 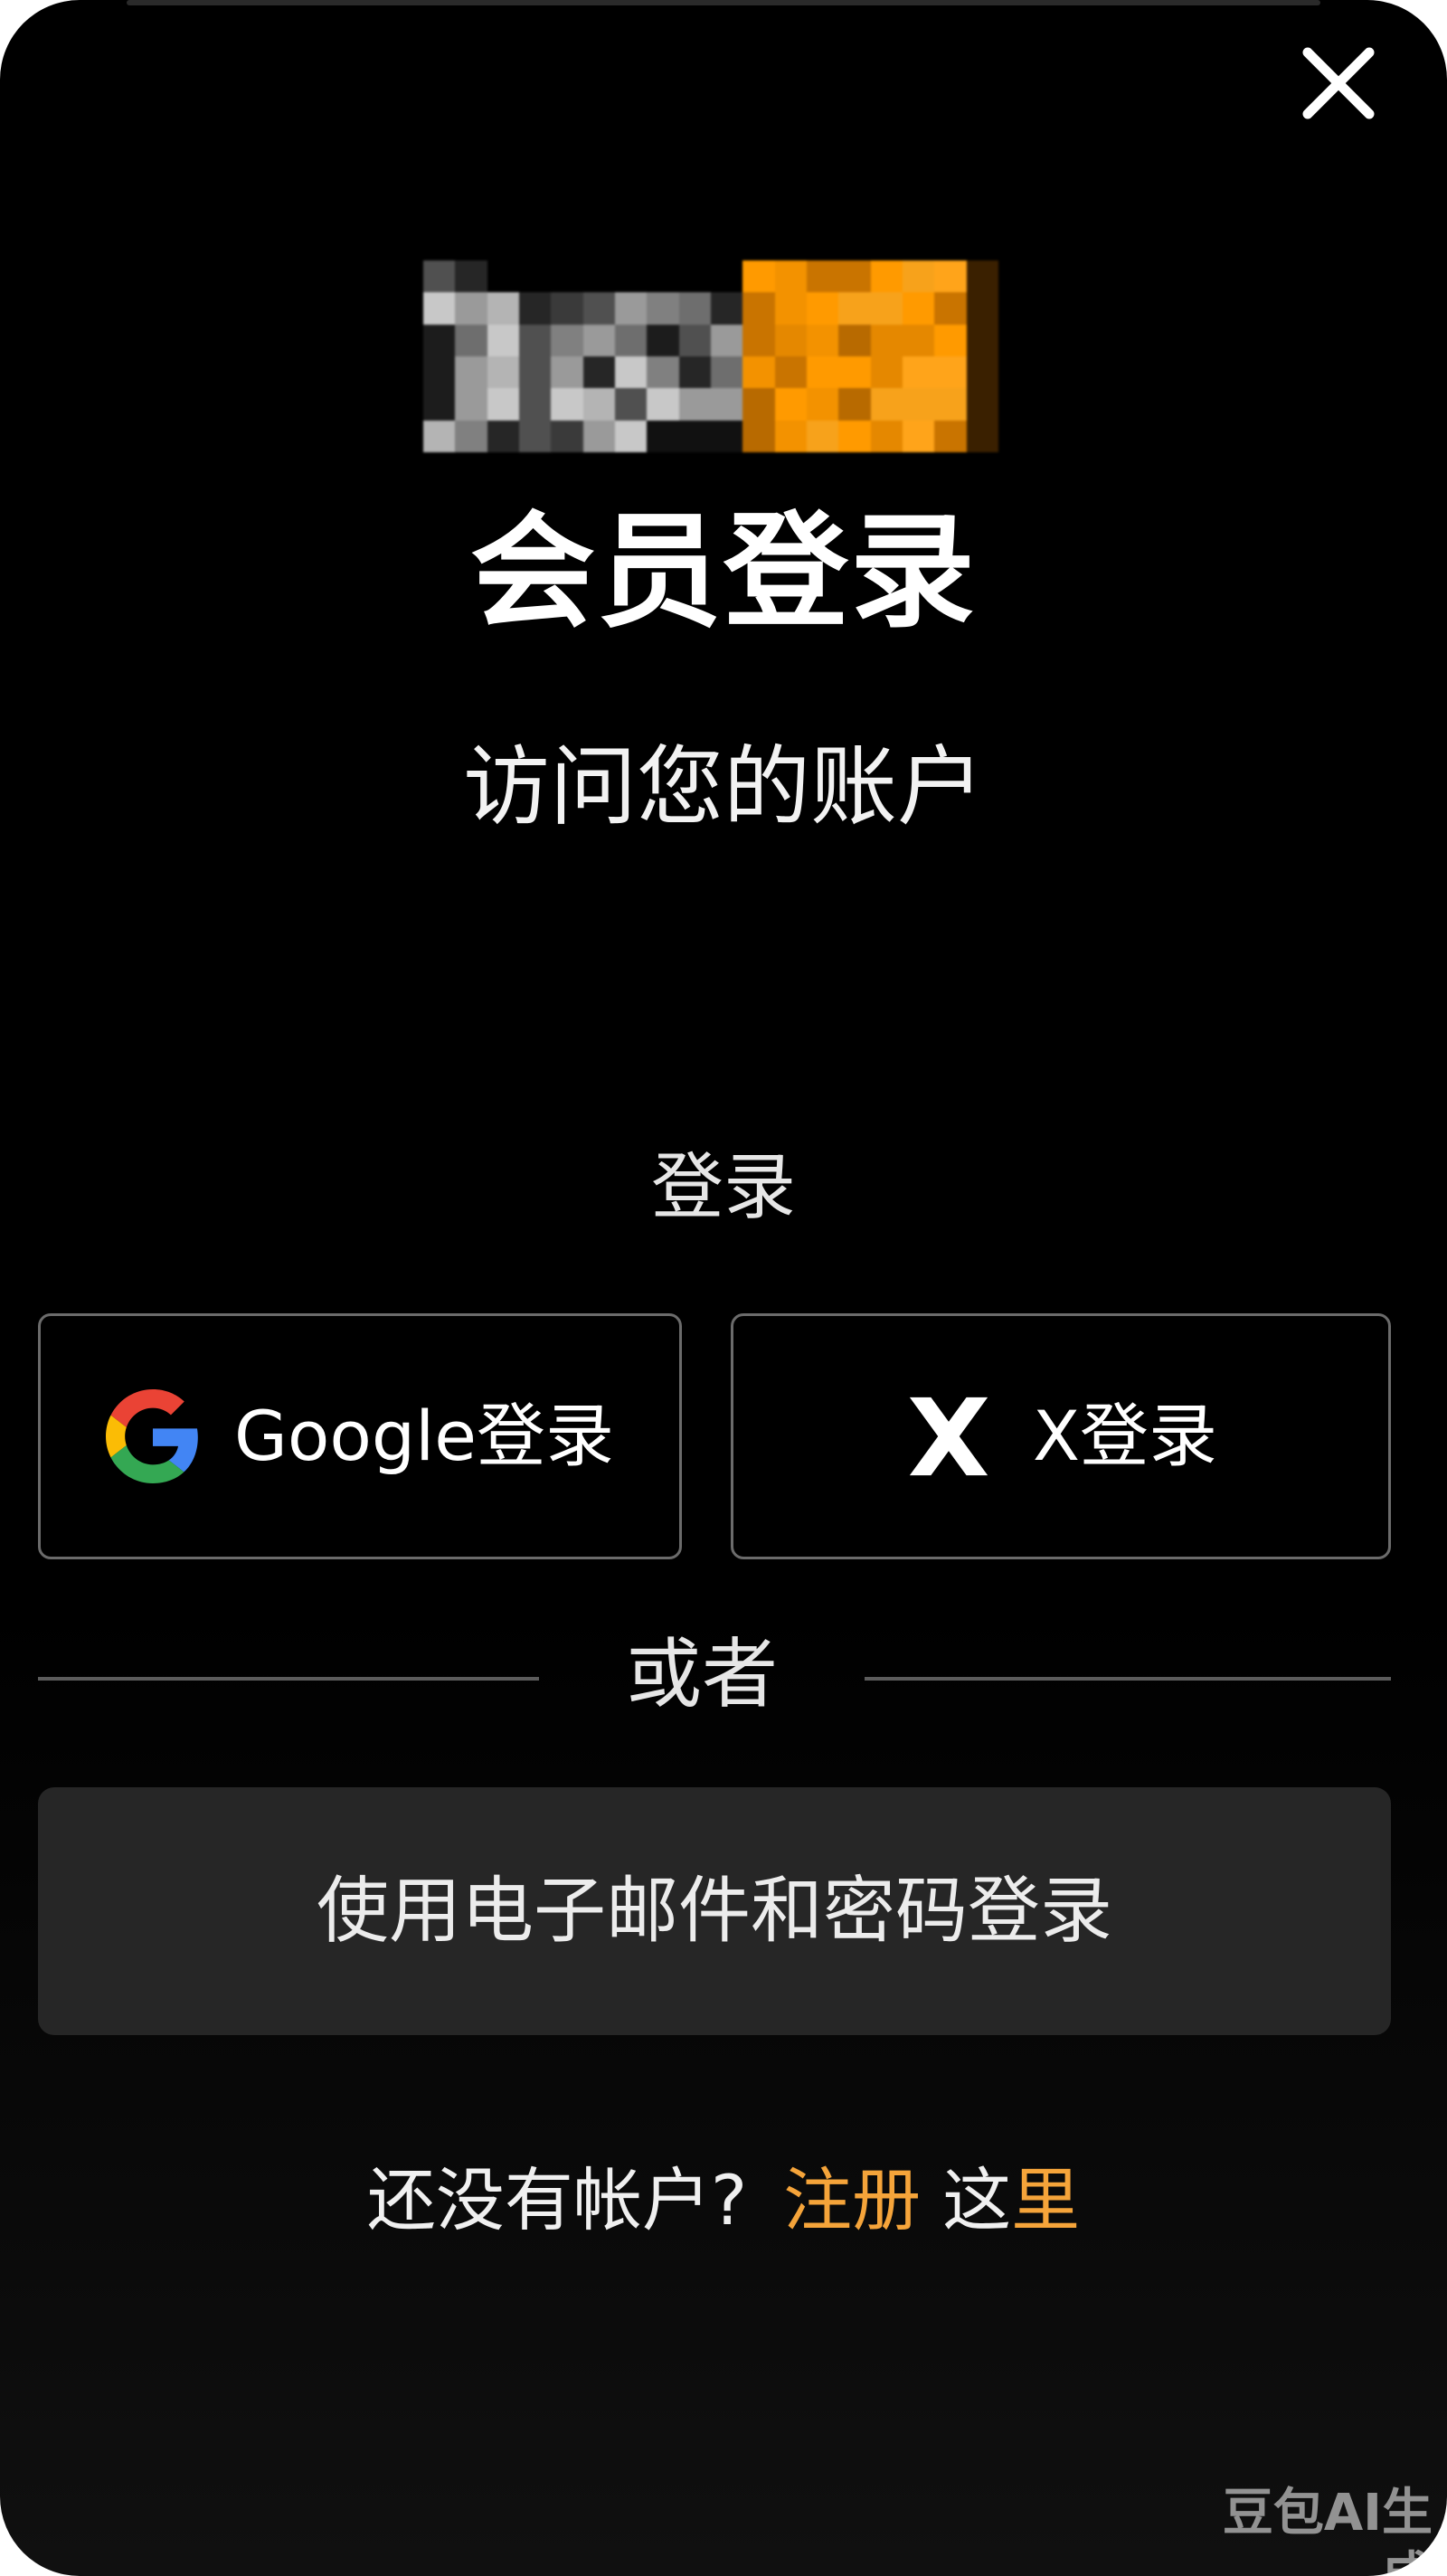 I want to click on page-subtitle: 访问您的账户, so click(x=723, y=787).